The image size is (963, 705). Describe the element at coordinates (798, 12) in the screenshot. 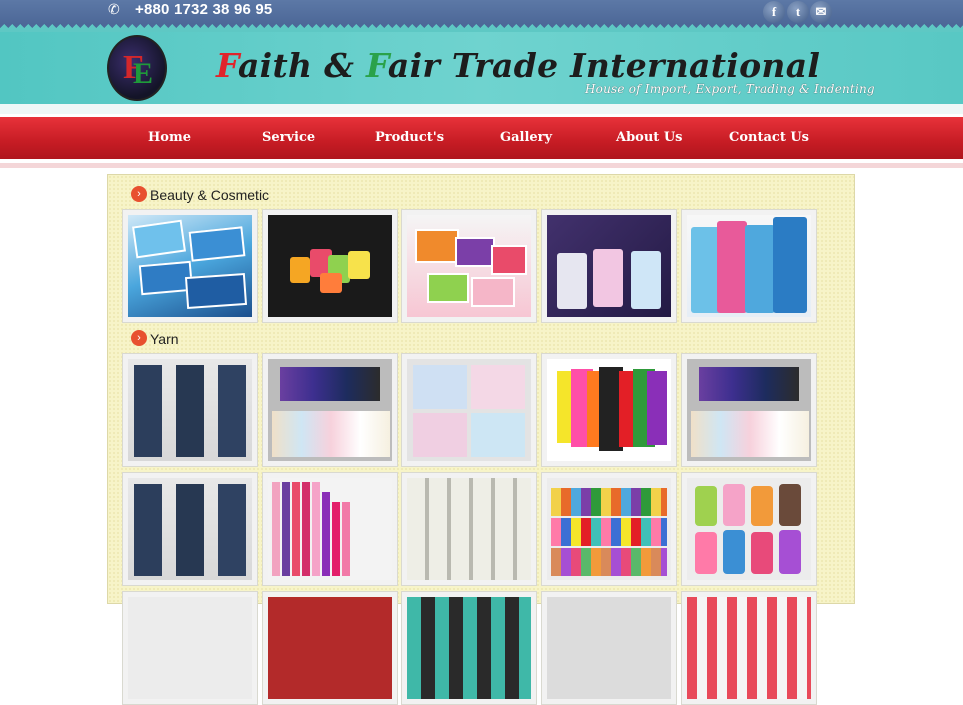

I see `twitter-icon: t` at that location.